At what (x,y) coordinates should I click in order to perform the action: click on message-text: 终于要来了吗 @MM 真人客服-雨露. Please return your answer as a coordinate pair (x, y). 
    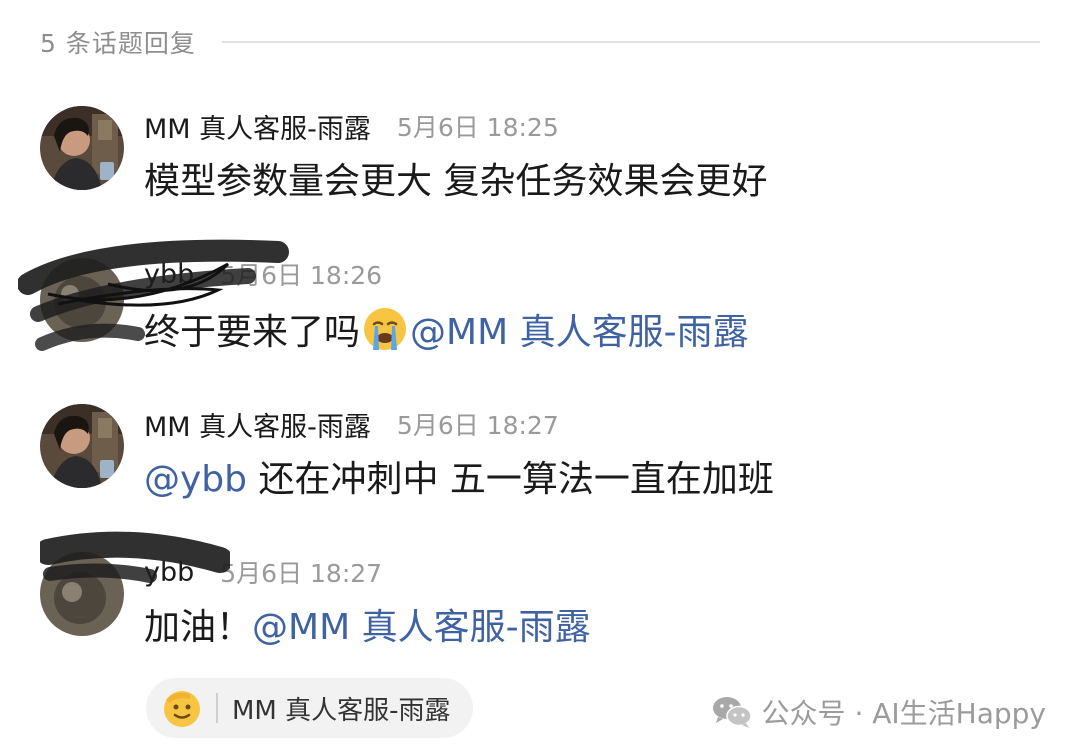
    Looking at the image, I should click on (446, 331).